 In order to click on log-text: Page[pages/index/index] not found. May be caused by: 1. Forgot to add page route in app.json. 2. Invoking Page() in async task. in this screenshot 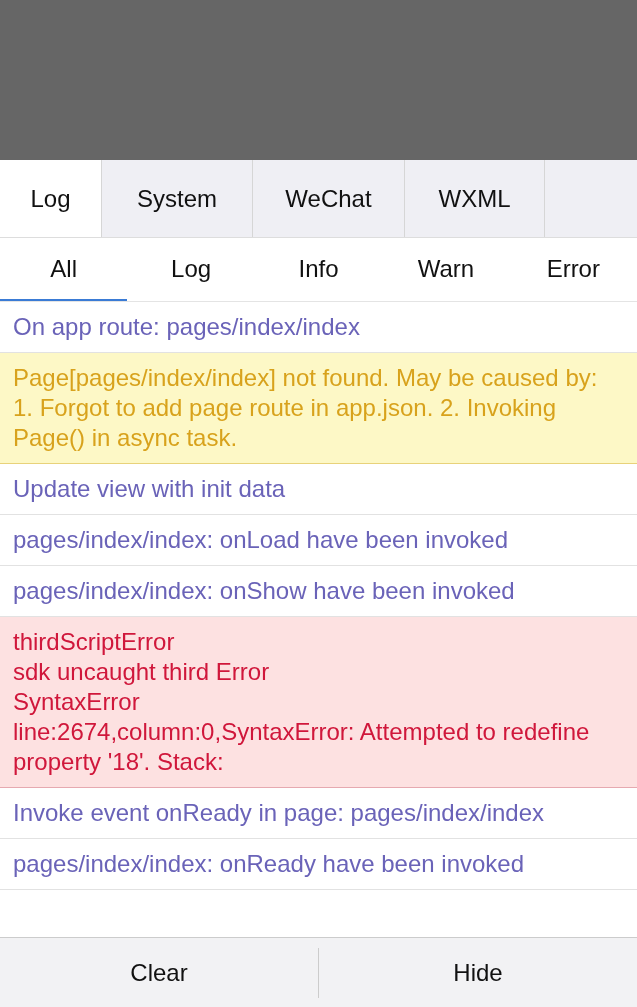, I will do `click(306, 408)`.